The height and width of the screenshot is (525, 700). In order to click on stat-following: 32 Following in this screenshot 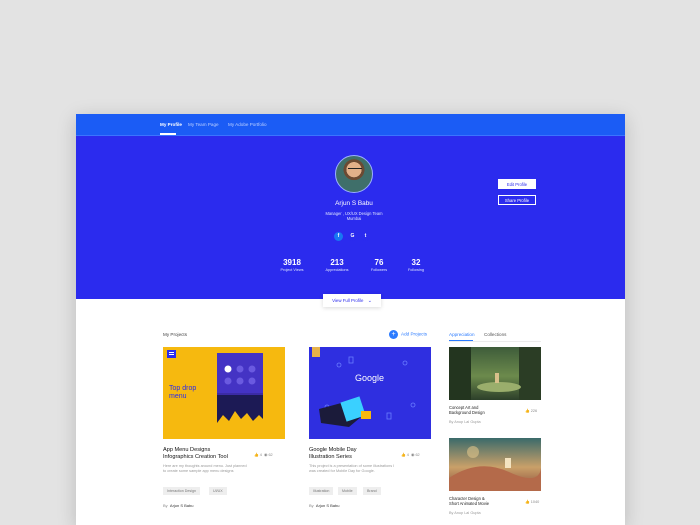, I will do `click(416, 265)`.